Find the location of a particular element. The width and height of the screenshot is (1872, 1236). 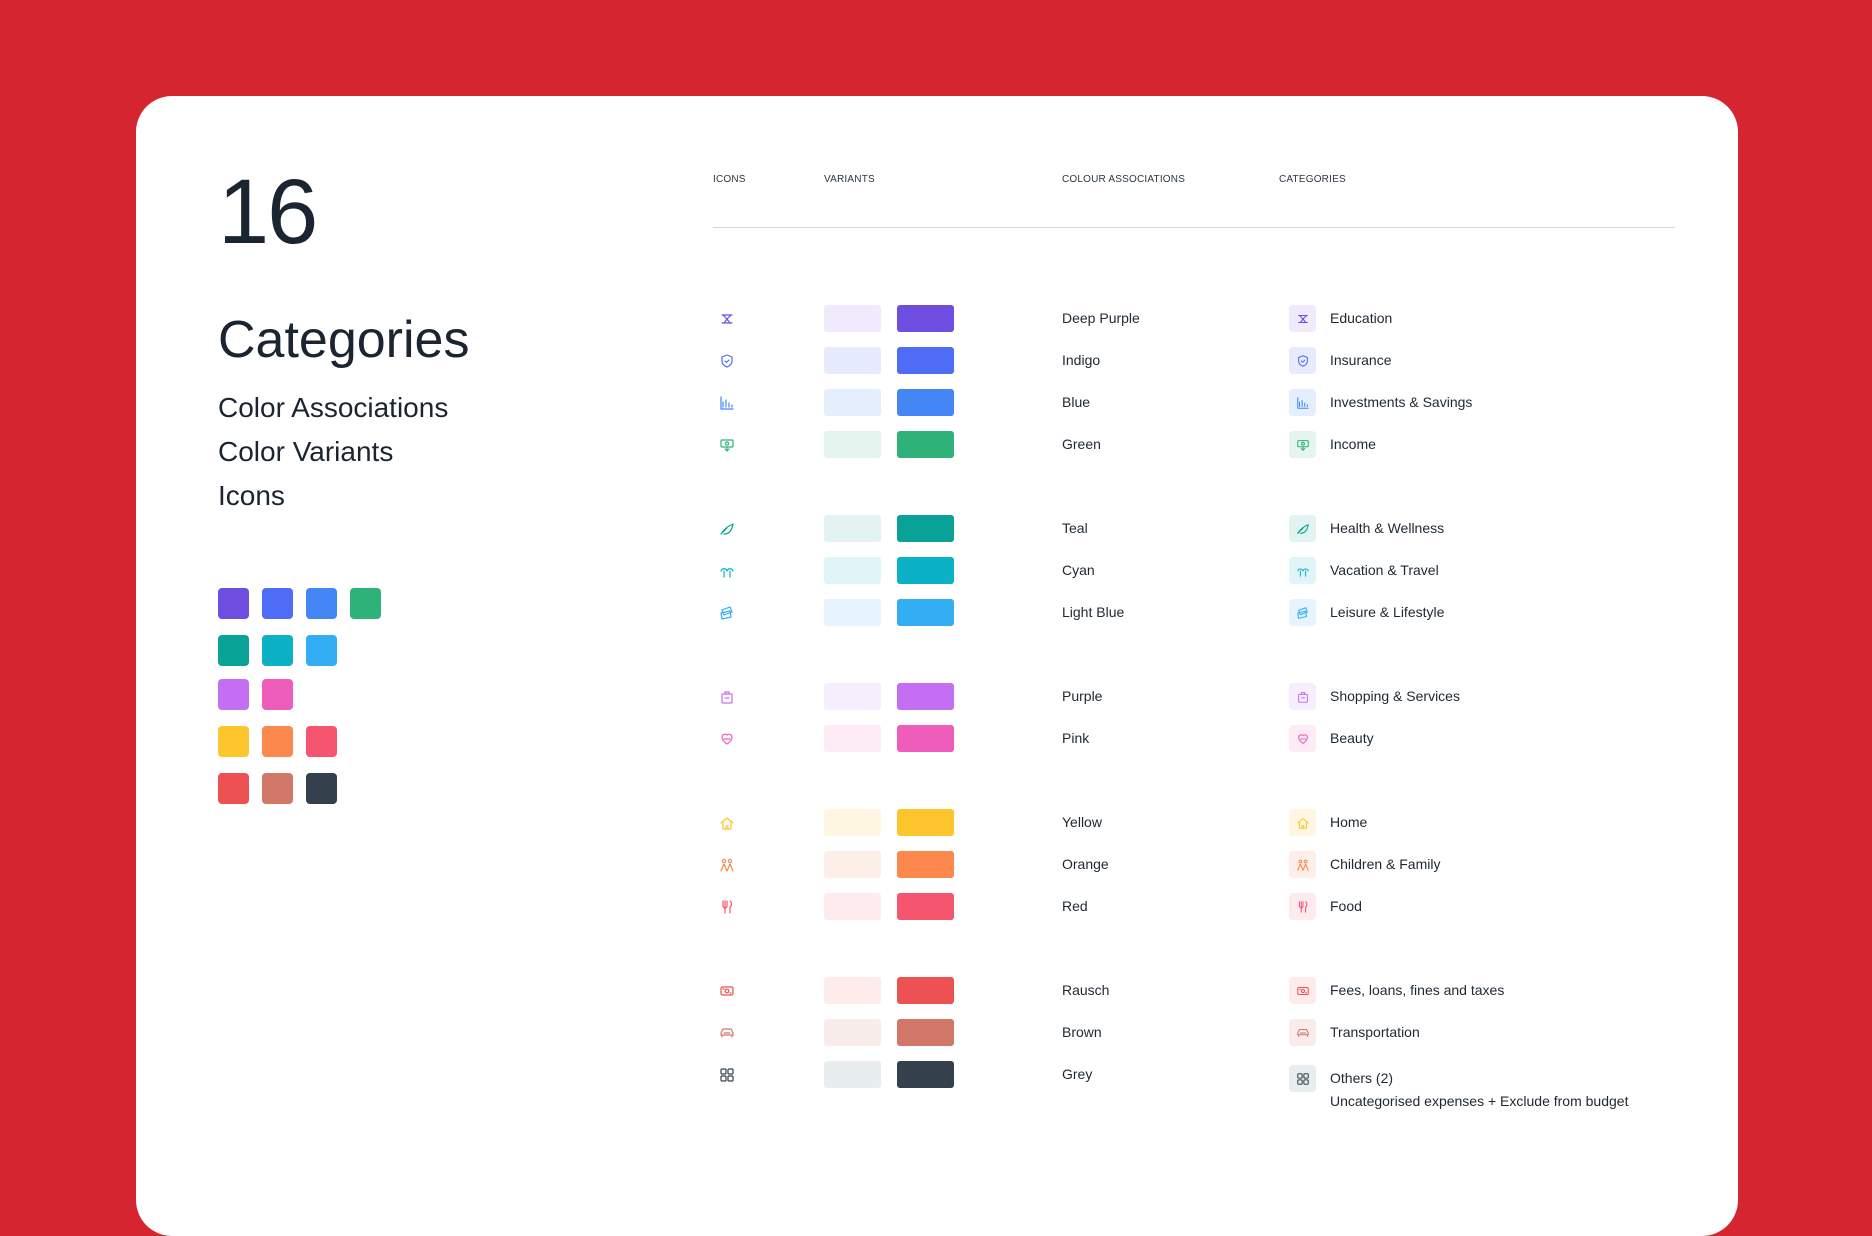

table-row: Teal Health & Wellness is located at coordinates (937, 529).